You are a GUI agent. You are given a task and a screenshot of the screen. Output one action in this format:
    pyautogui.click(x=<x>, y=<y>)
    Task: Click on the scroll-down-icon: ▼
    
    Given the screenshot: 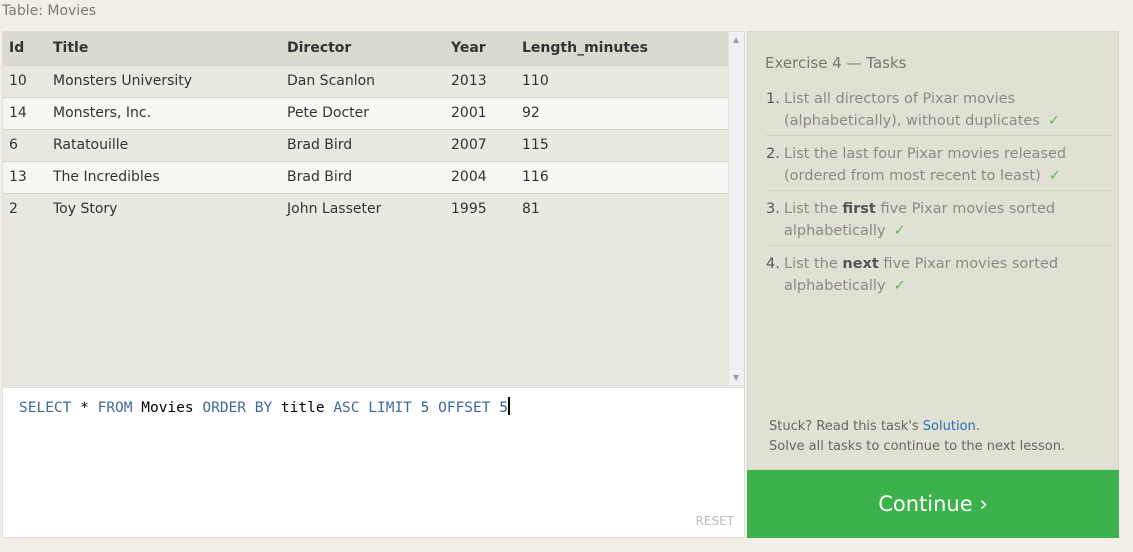 What is the action you would take?
    pyautogui.click(x=736, y=377)
    